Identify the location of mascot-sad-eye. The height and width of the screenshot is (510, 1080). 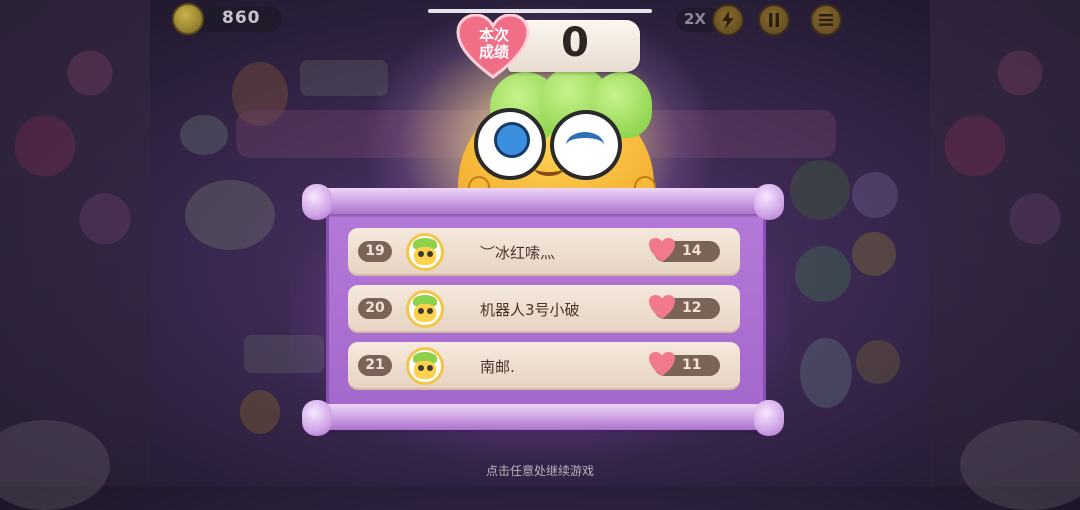
(585, 145).